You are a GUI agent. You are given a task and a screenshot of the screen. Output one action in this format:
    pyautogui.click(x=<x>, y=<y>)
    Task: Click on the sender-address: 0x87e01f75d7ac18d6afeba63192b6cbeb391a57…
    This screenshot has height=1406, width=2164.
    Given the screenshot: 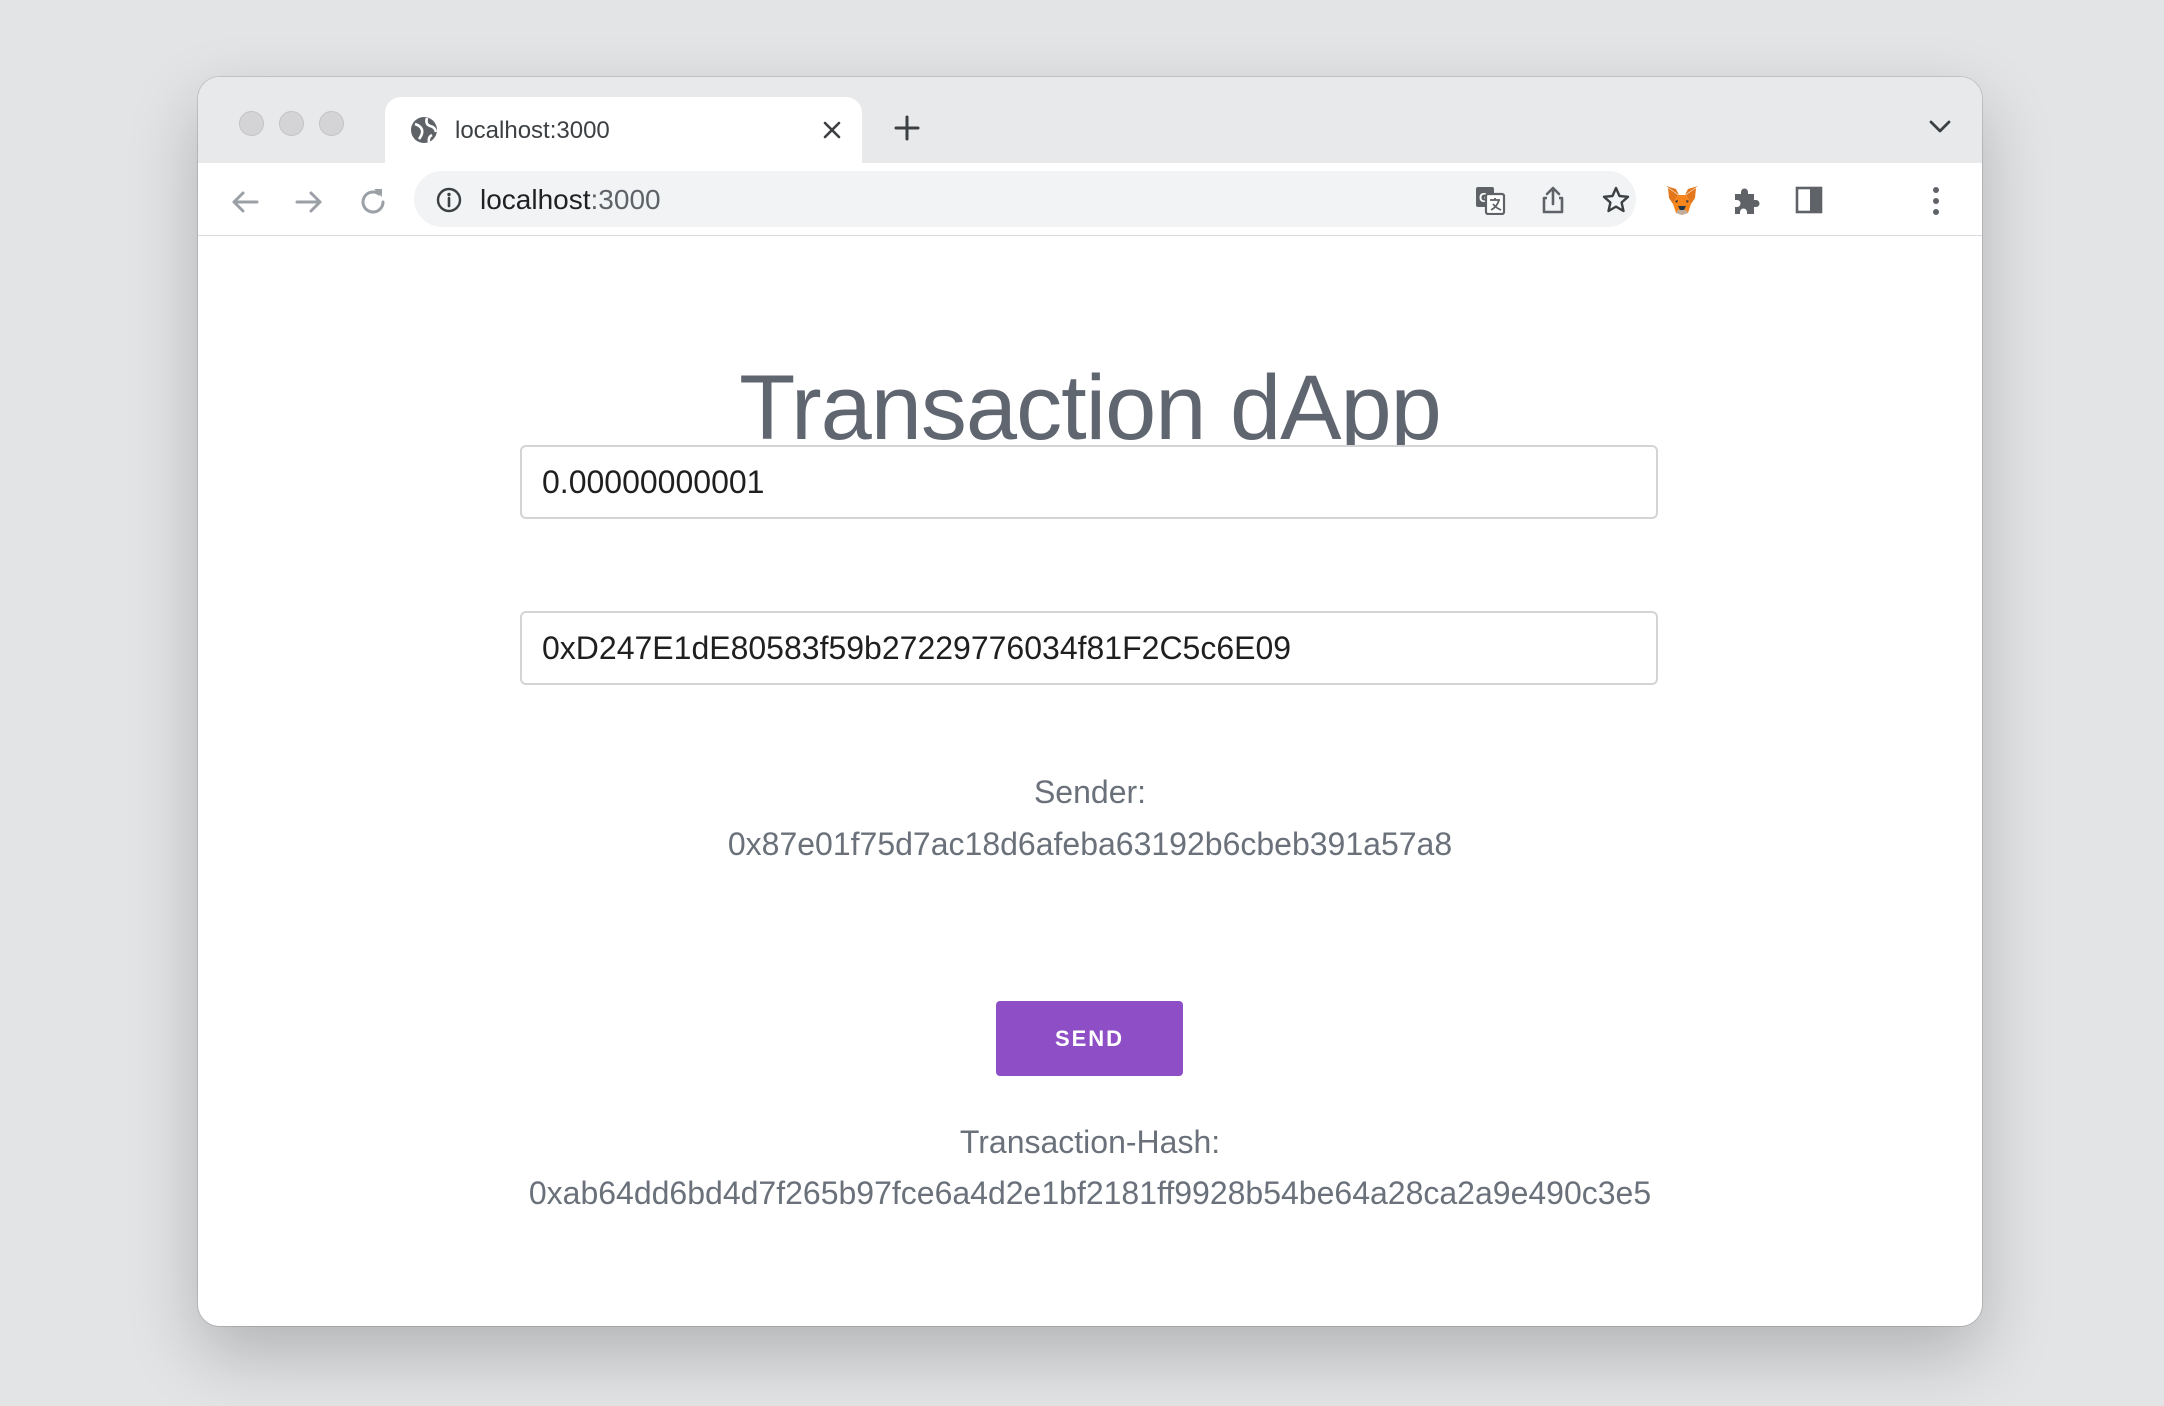 What is the action you would take?
    pyautogui.click(x=1090, y=844)
    